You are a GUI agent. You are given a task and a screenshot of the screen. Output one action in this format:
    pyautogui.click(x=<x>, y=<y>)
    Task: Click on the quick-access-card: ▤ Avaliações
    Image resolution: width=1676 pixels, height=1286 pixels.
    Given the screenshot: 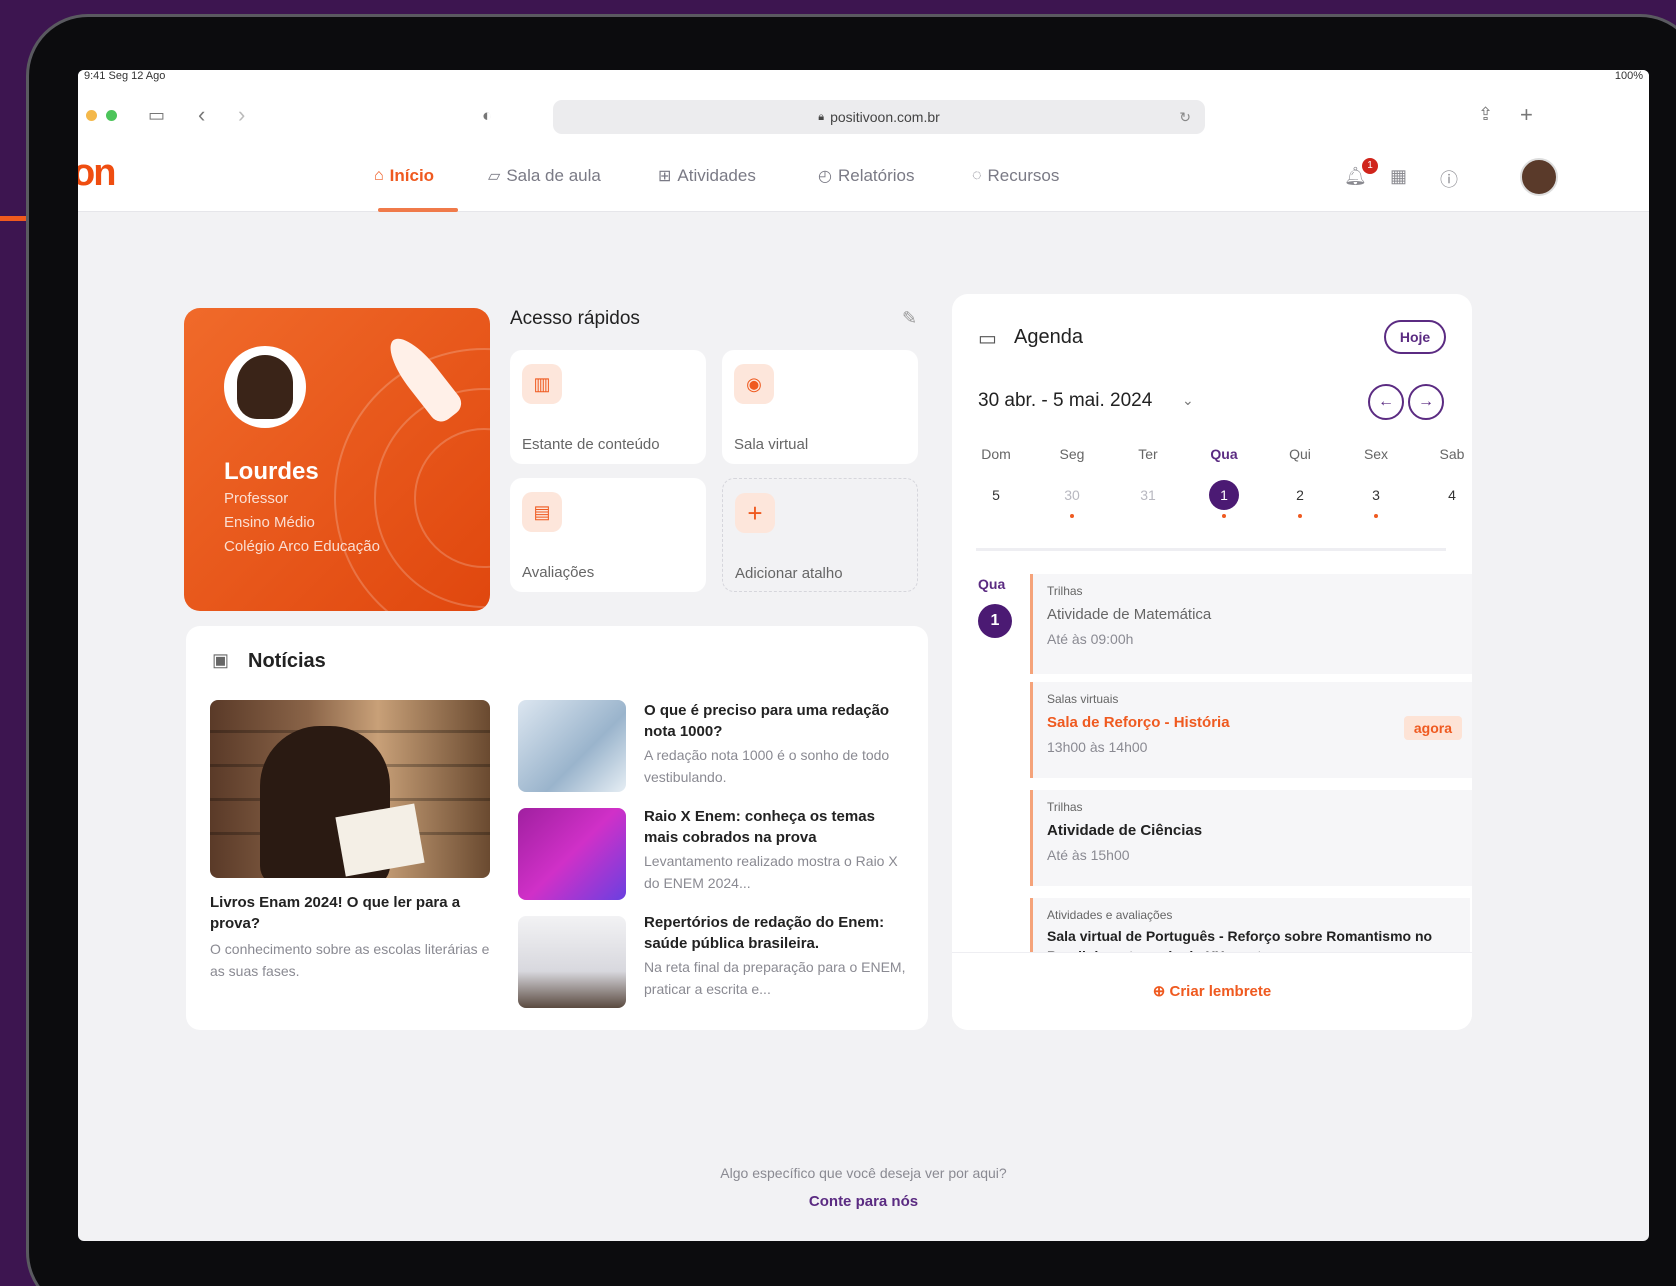 What is the action you would take?
    pyautogui.click(x=608, y=535)
    